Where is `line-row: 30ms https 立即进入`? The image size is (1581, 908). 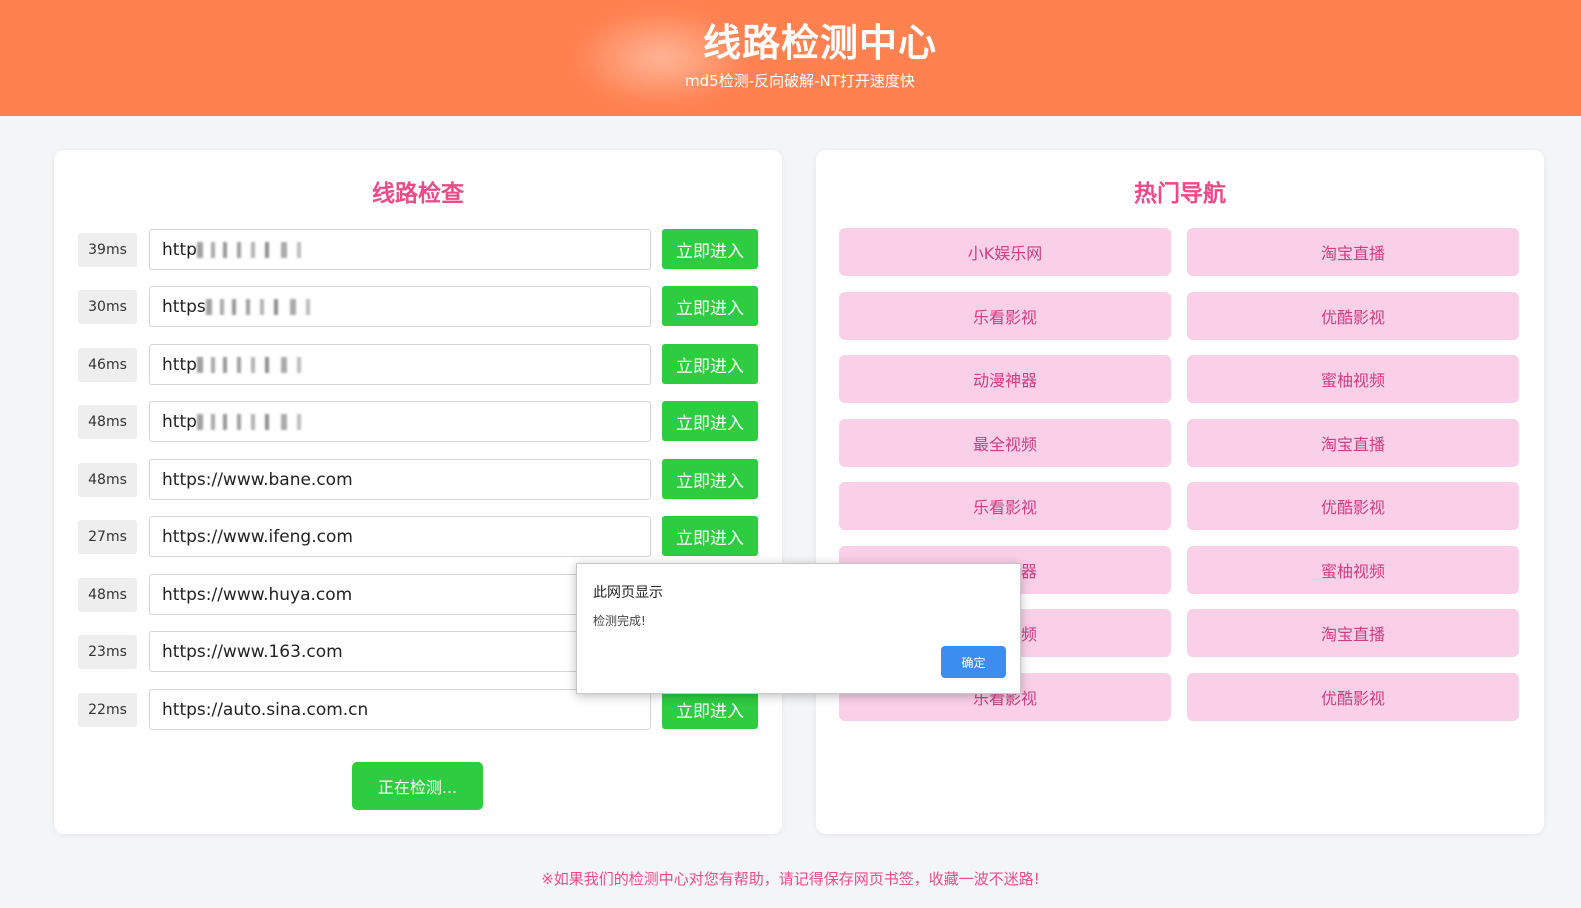
line-row: 30ms https 立即进入 is located at coordinates (418, 306).